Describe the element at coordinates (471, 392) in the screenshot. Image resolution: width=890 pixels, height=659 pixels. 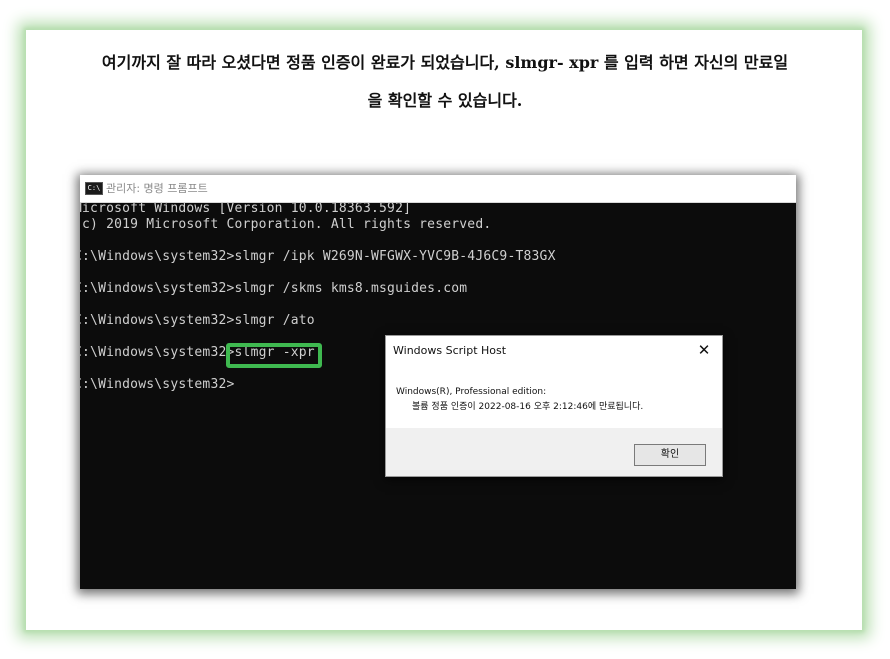
I see `dialog-message-edition: Windows(R), Professional edition:` at that location.